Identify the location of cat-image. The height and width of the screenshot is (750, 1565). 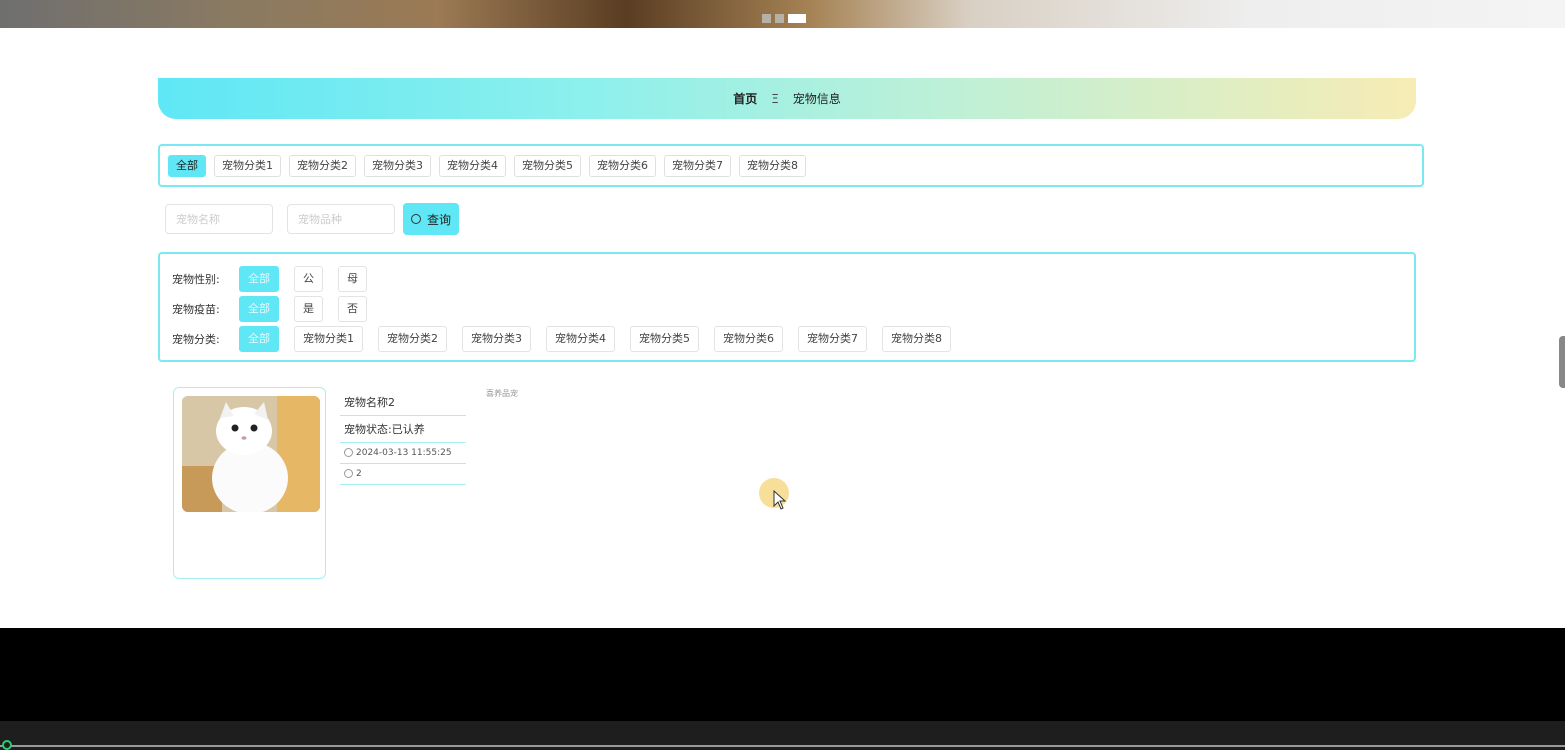
(251, 454).